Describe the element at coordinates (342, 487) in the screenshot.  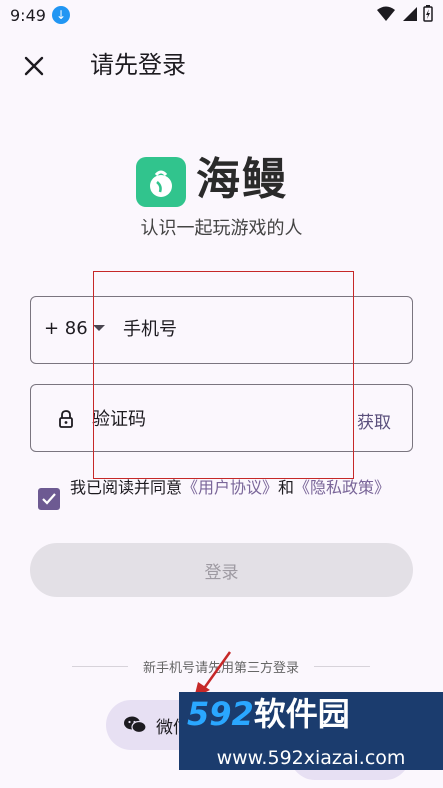
I see `privacy-policy-link: 《隐私政策》` at that location.